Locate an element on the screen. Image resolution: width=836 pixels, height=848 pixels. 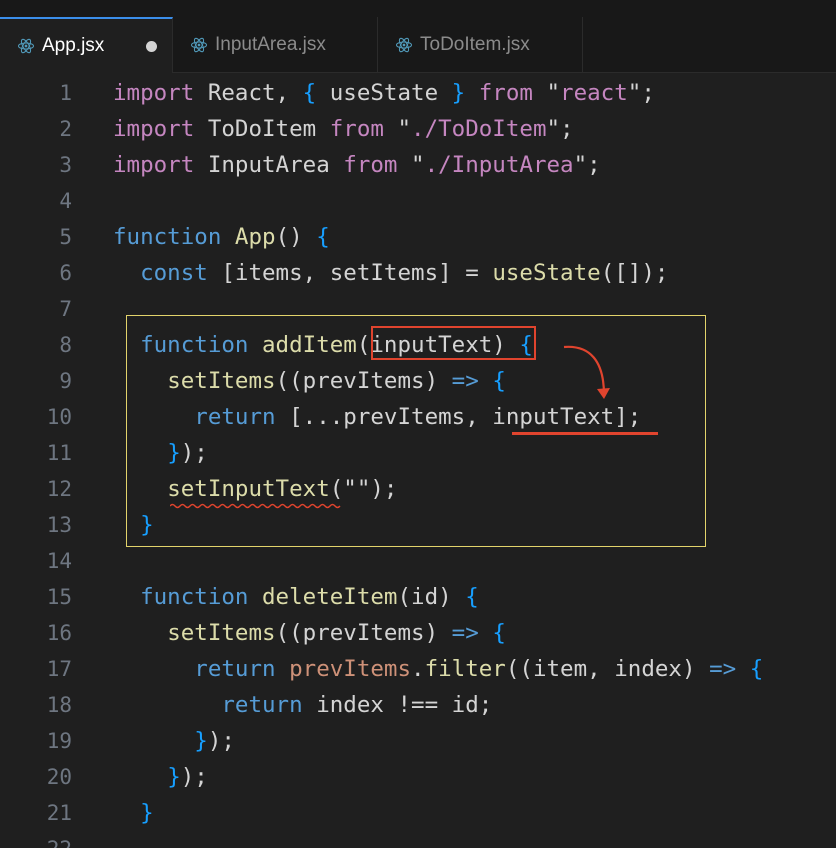
line-number: 6 is located at coordinates (65, 273).